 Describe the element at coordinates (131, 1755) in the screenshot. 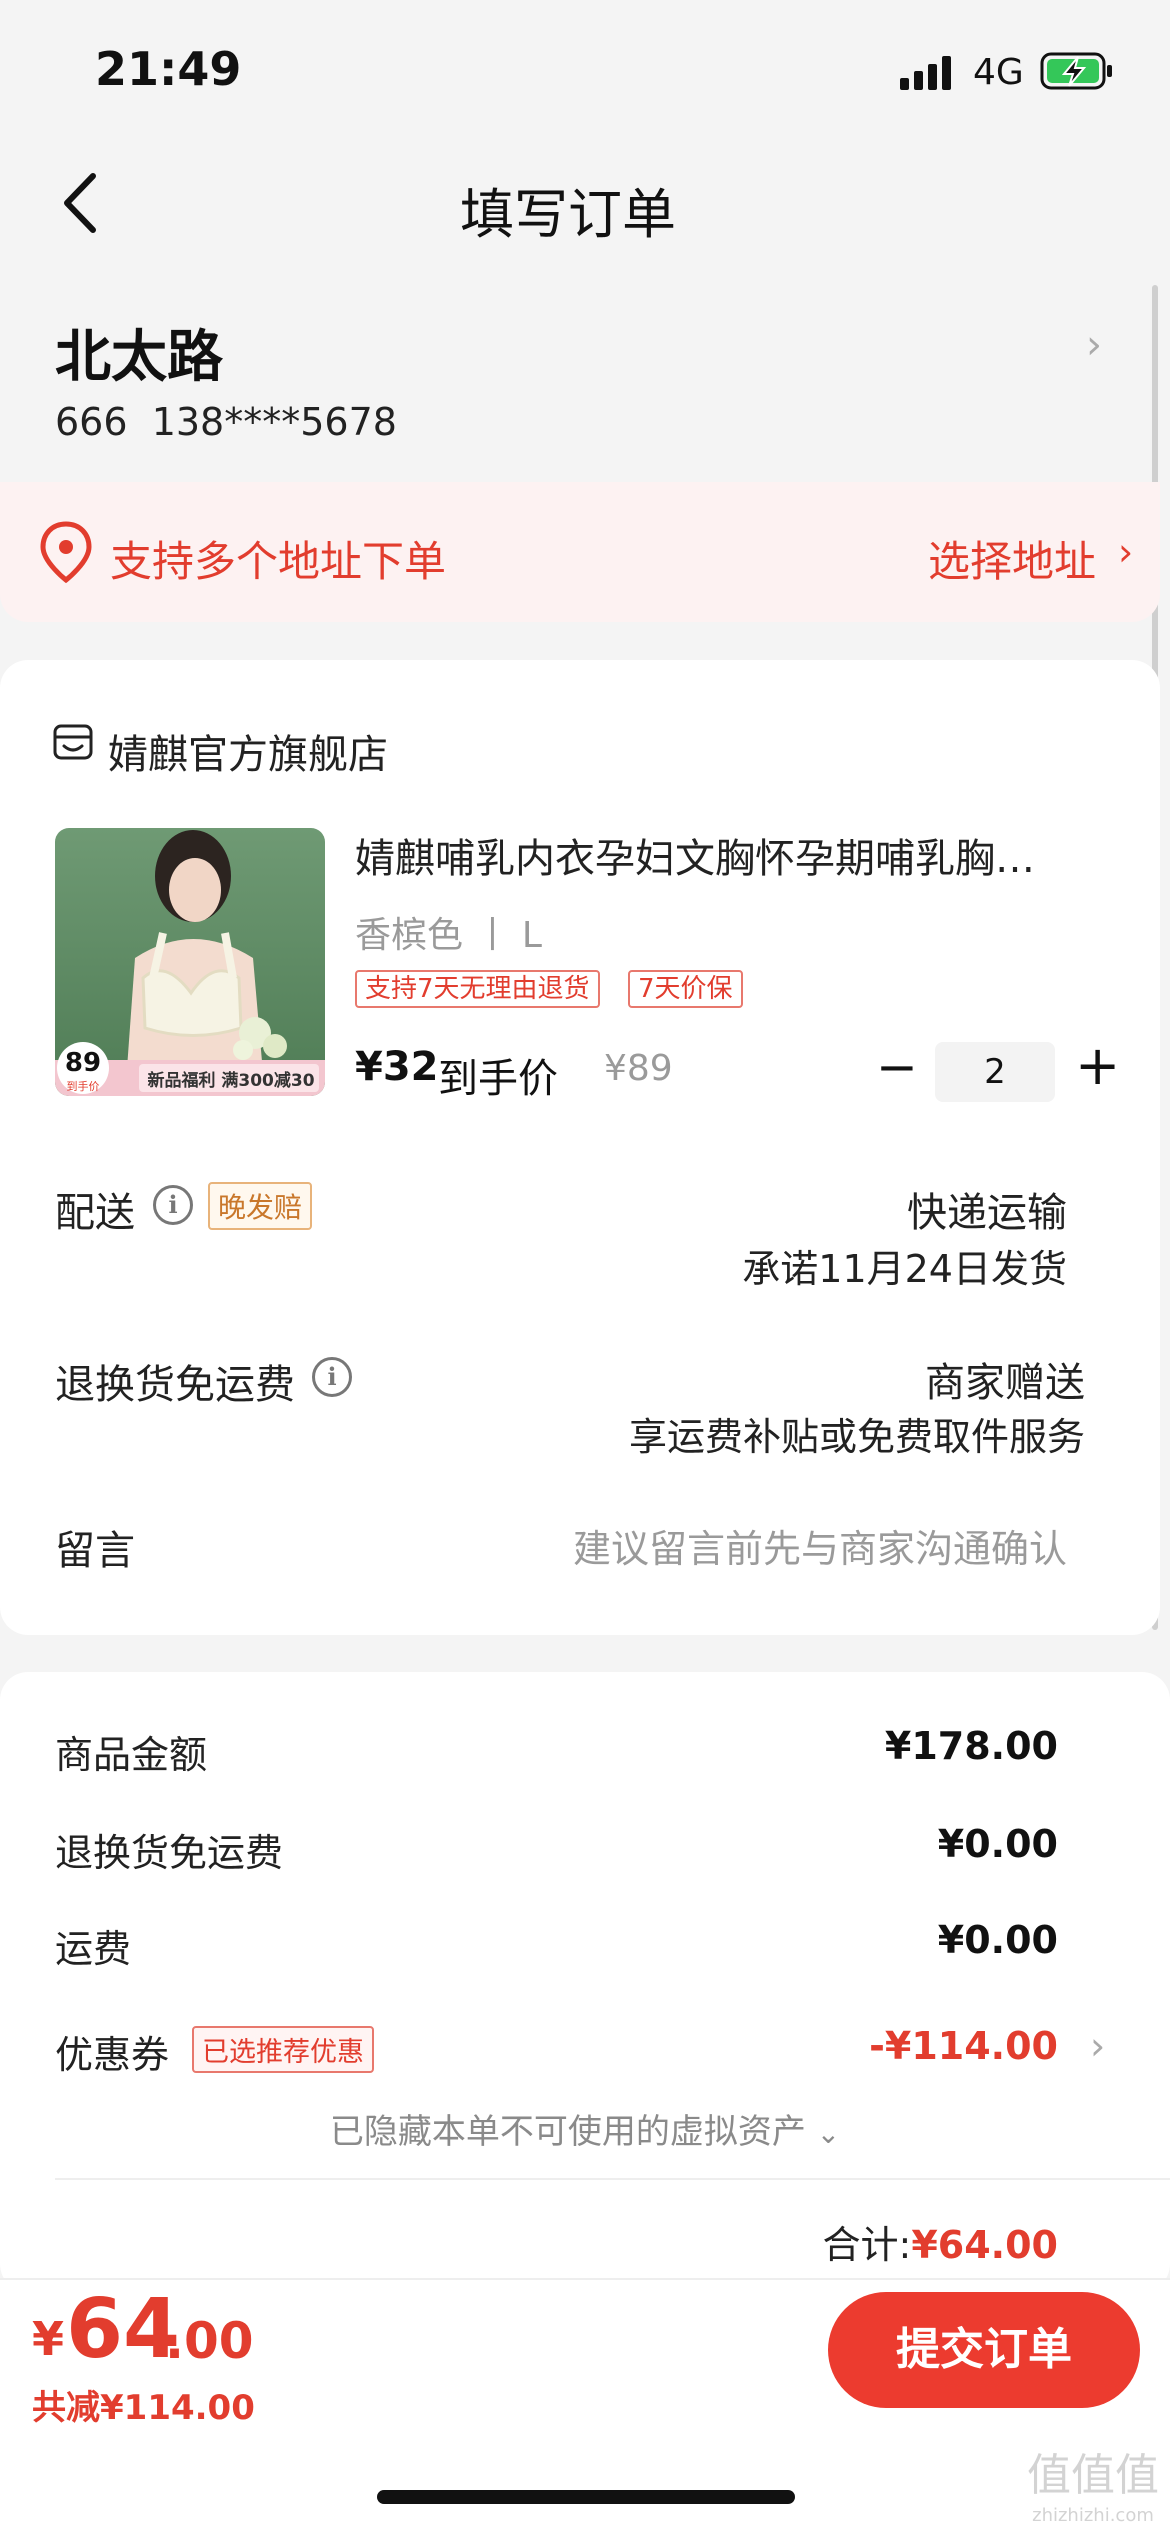

I see `goods-amount-label: 商品金额` at that location.